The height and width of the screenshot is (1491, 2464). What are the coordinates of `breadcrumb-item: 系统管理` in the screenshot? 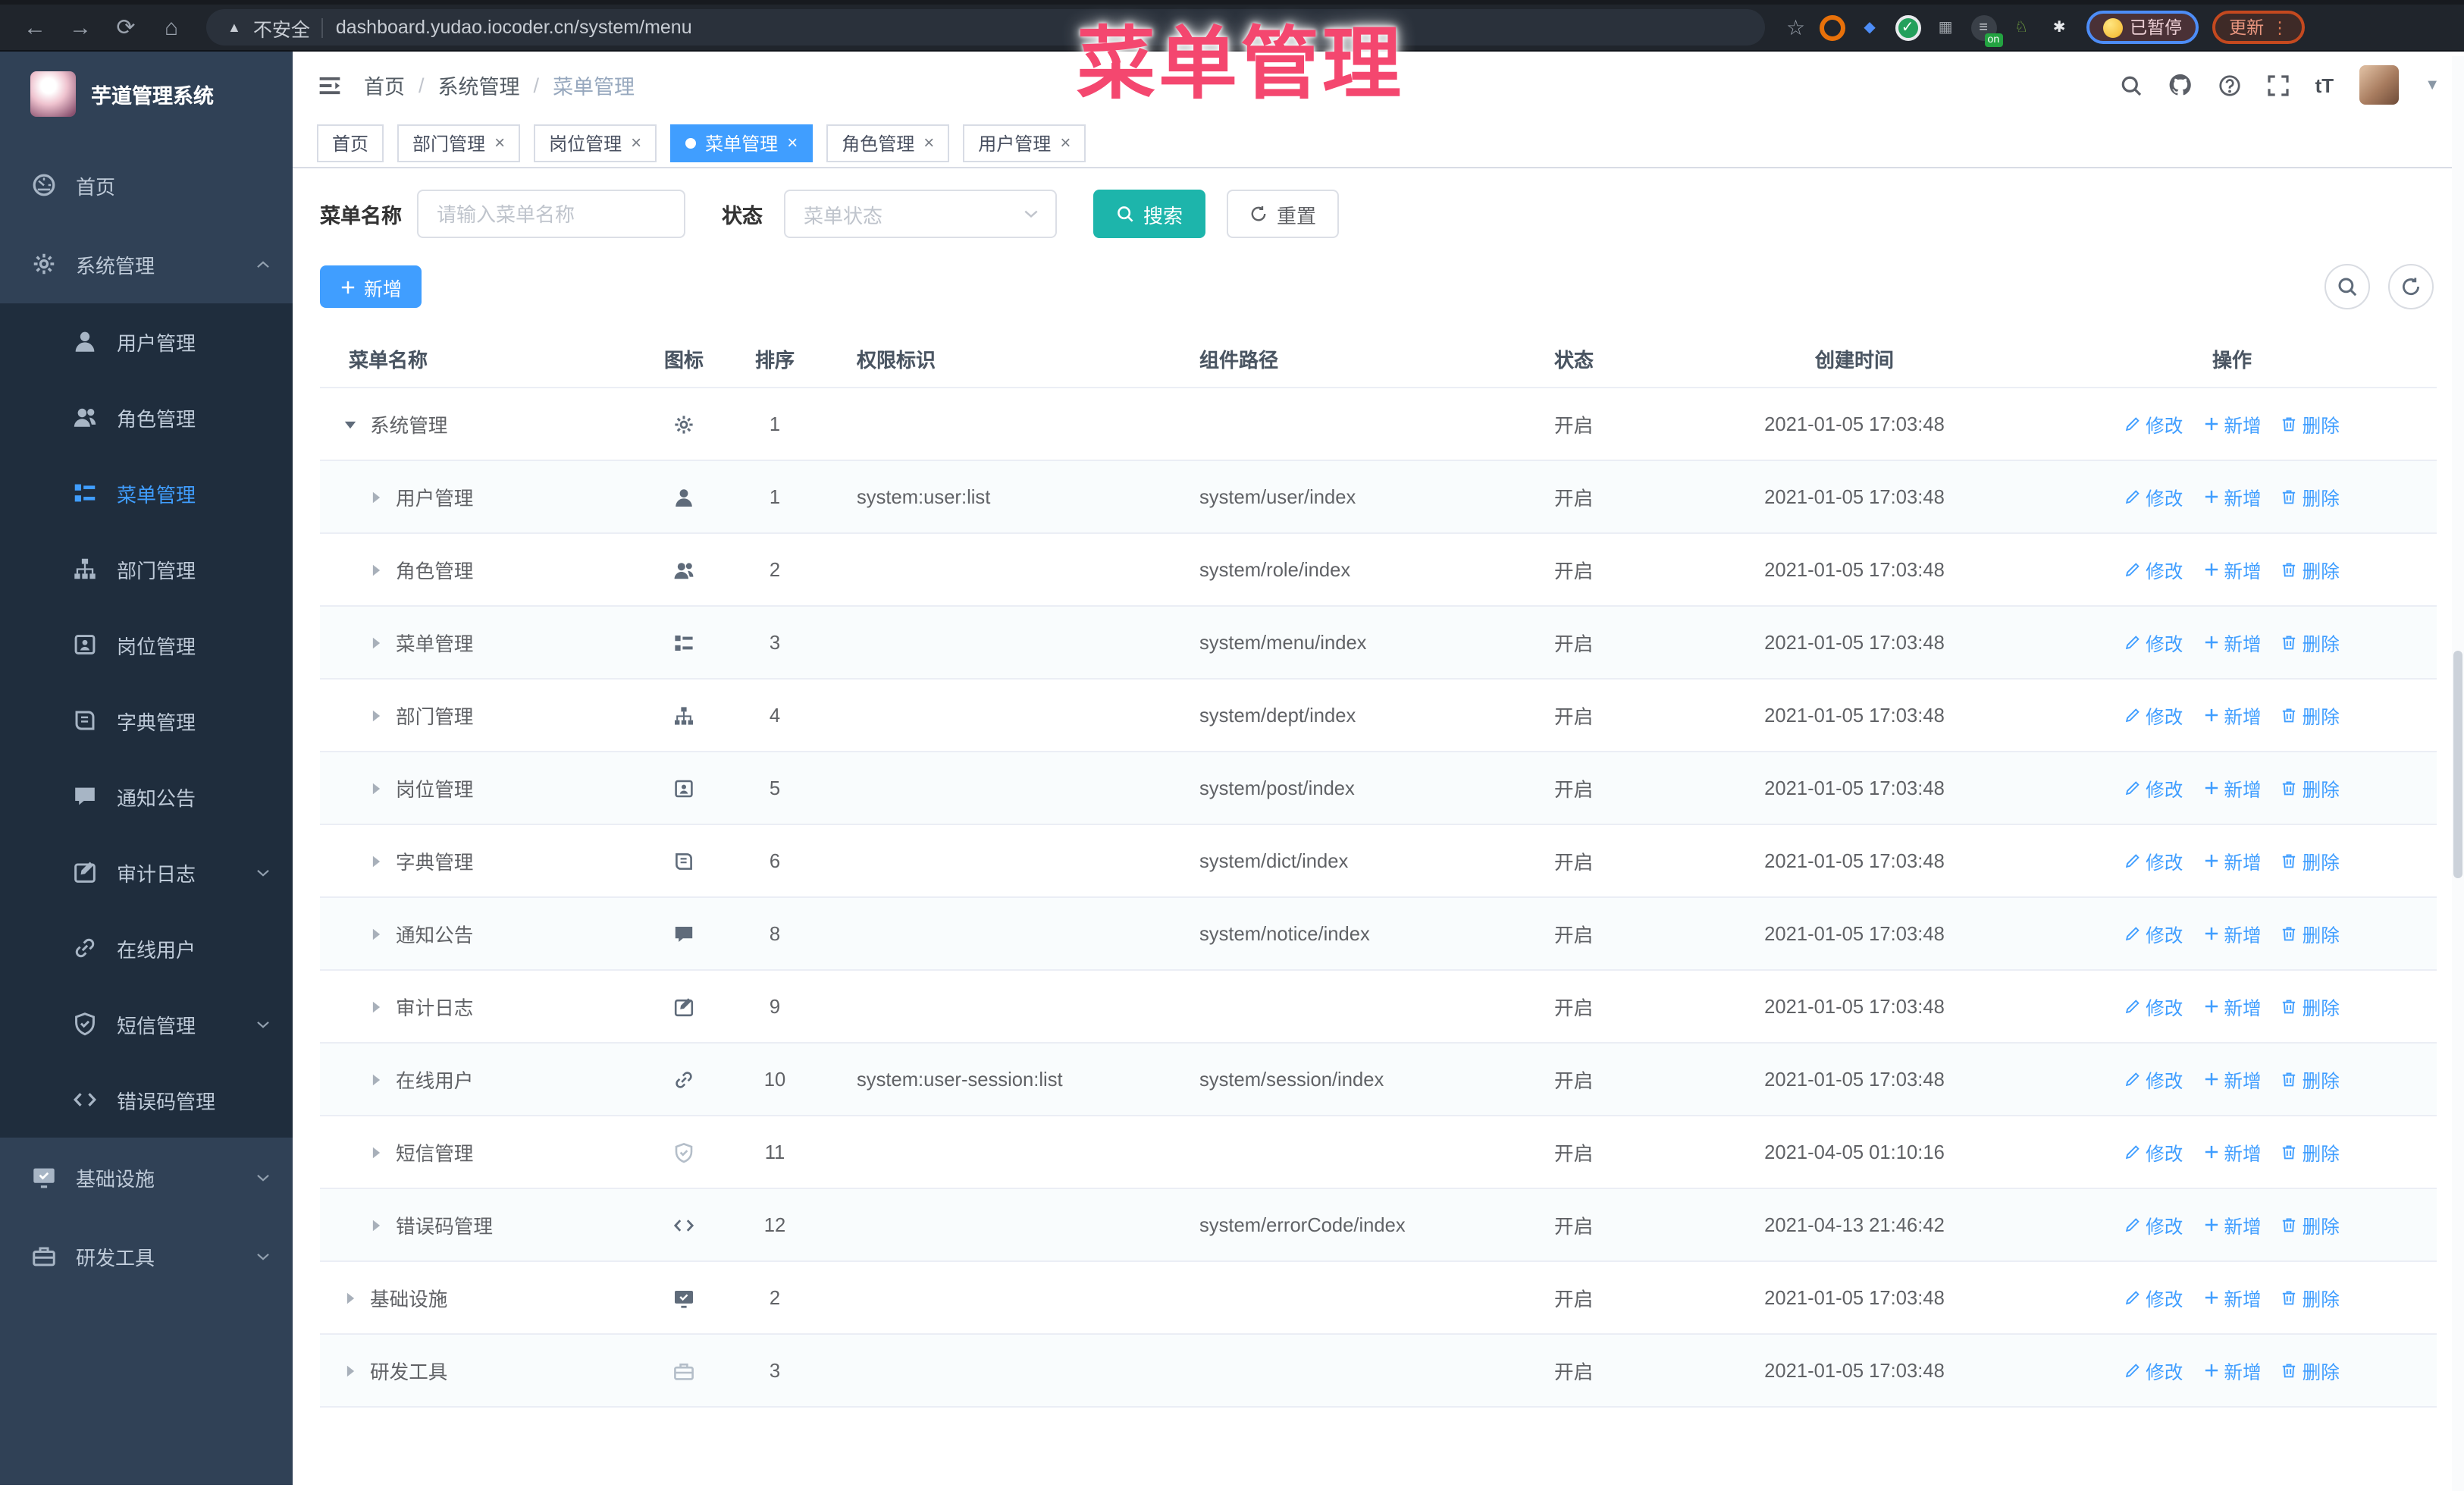 It's located at (479, 85).